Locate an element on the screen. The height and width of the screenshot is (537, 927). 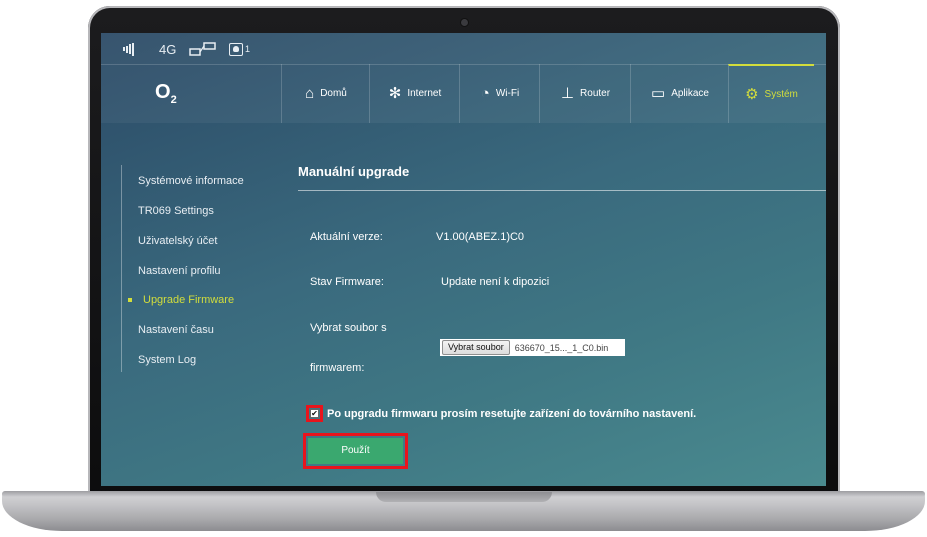
nav-internet: ✻ Internet is located at coordinates (414, 93).